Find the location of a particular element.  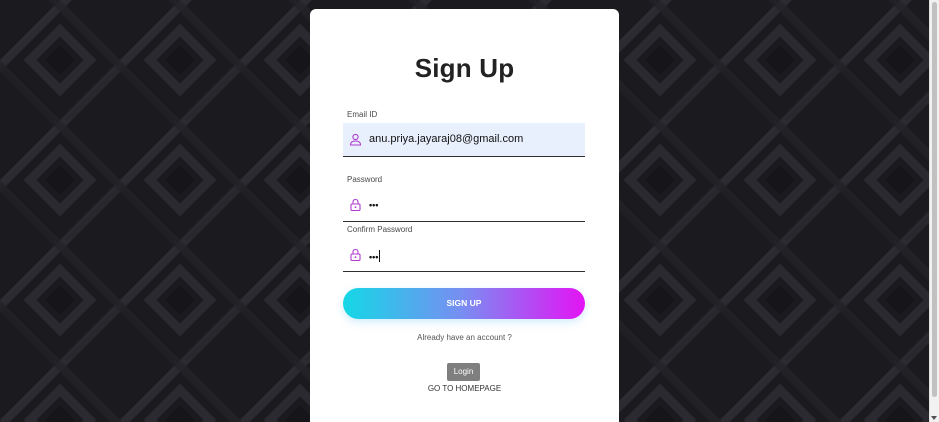

email-field: anu.priya.jayaraj08@gmail.com is located at coordinates (464, 140).